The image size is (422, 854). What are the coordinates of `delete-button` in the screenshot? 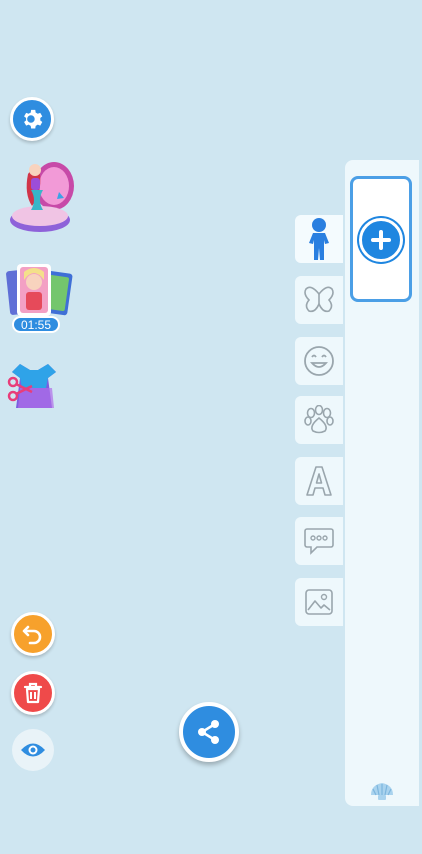 It's located at (33, 693).